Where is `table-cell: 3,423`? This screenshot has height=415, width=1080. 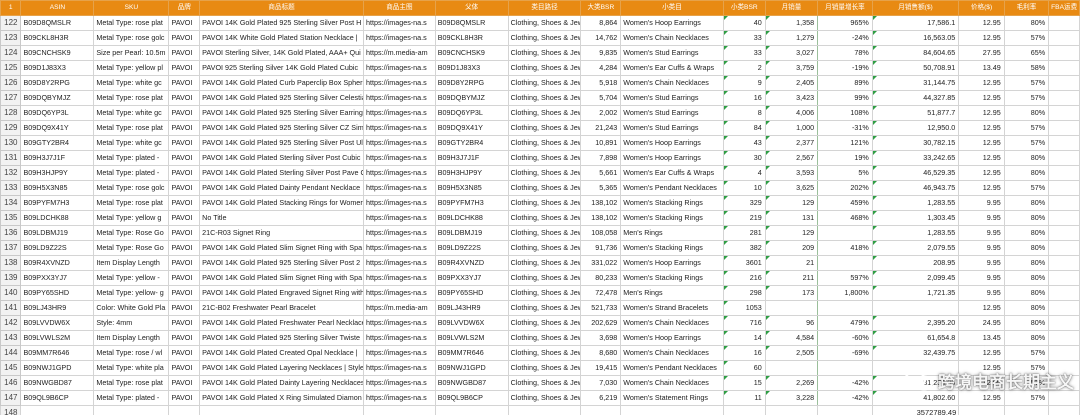
table-cell: 3,423 is located at coordinates (791, 98).